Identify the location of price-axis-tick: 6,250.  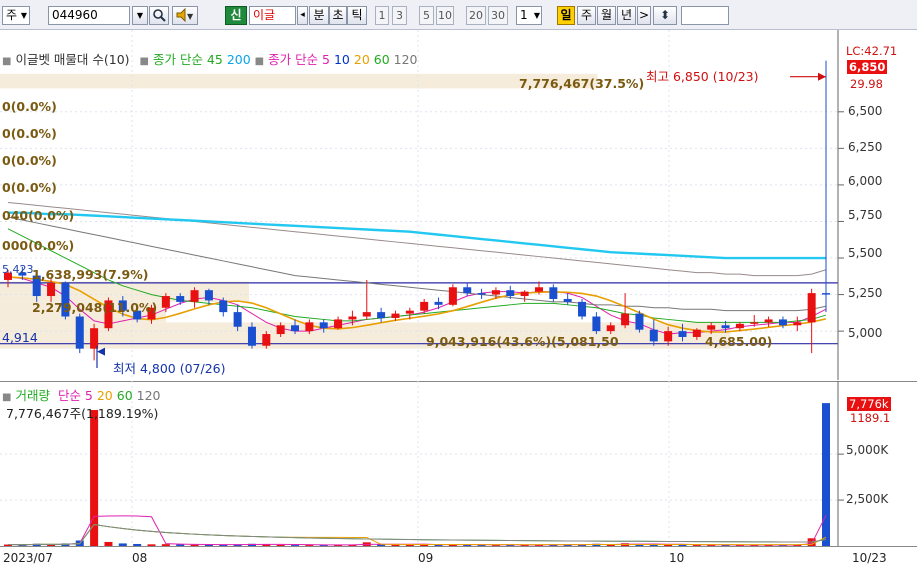
(865, 147).